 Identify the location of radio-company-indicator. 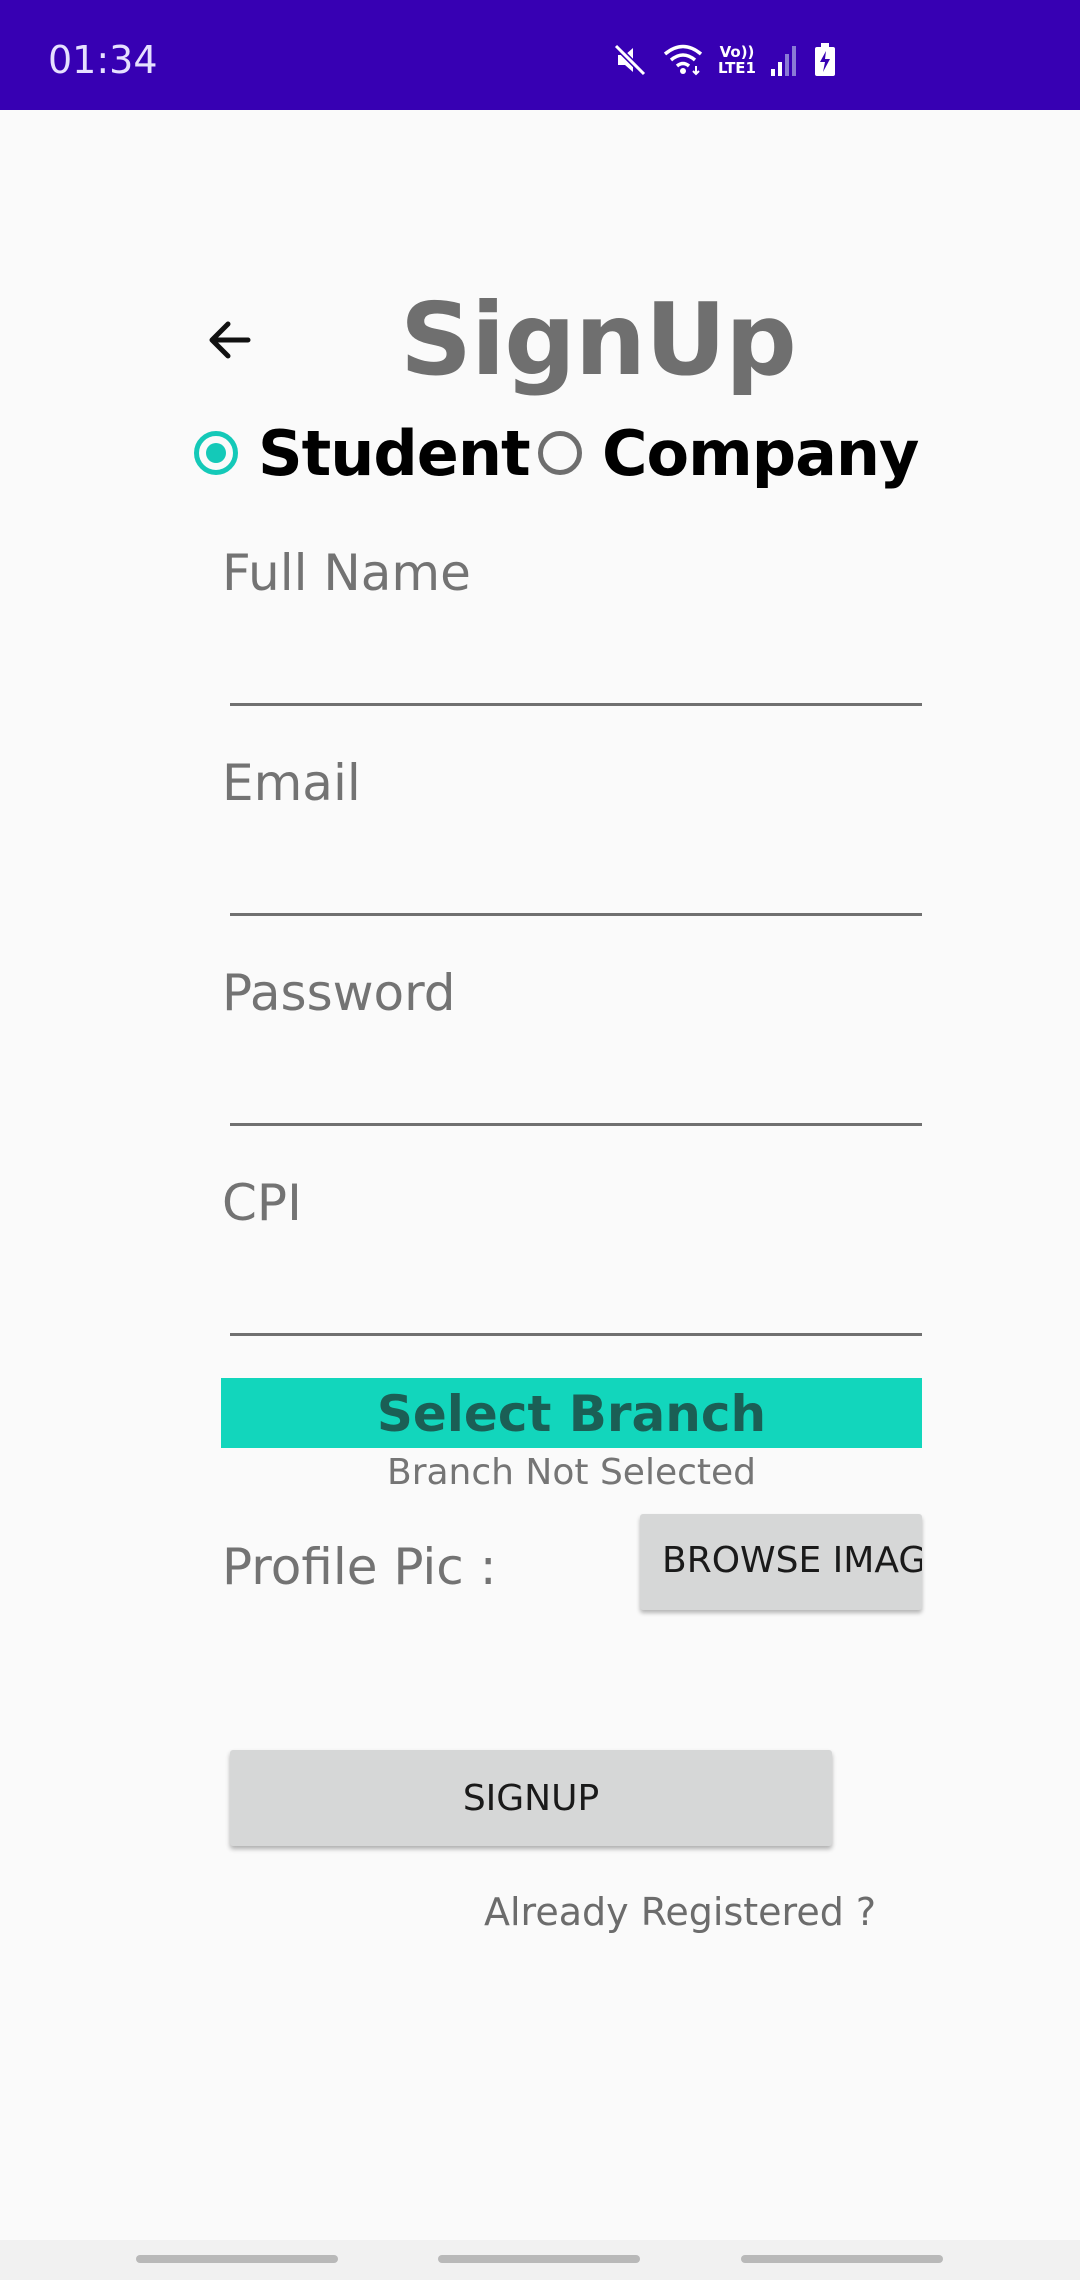
(560, 453).